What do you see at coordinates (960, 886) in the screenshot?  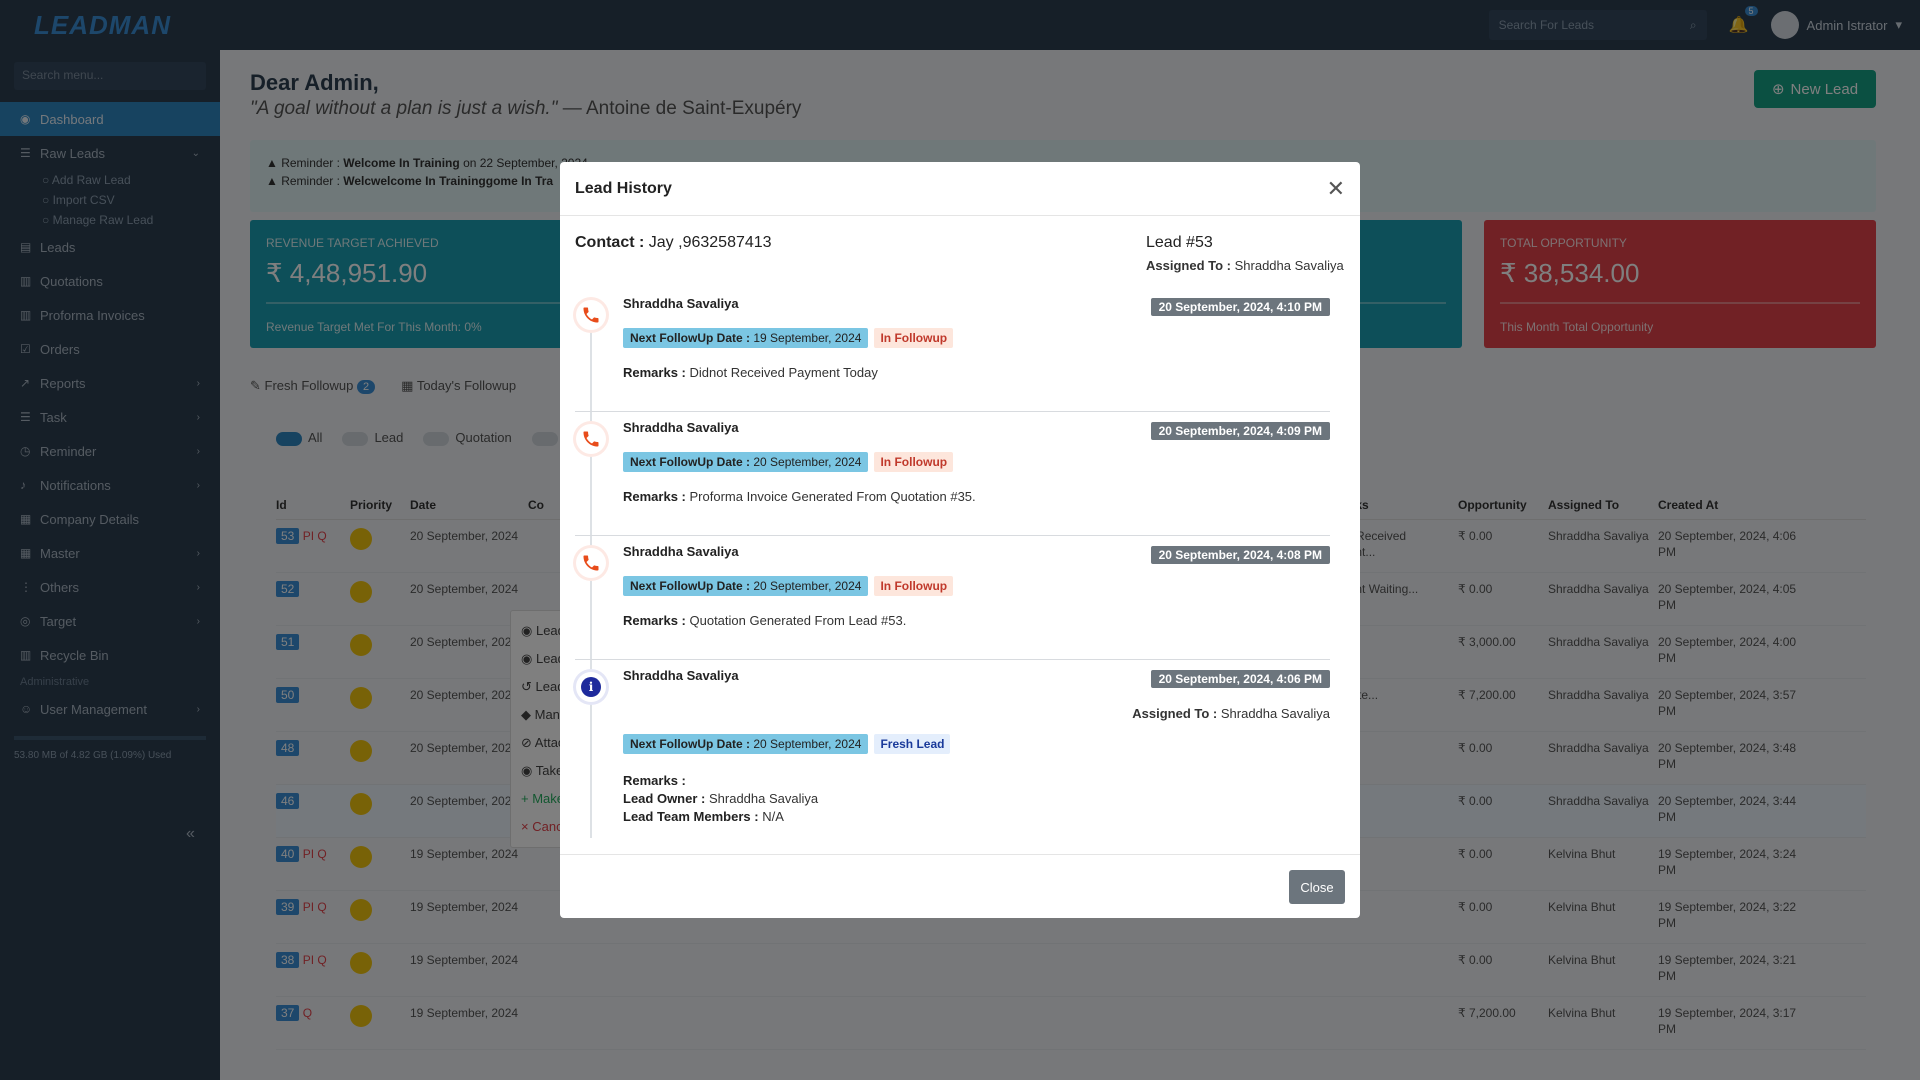 I see `modal-footer: Close` at bounding box center [960, 886].